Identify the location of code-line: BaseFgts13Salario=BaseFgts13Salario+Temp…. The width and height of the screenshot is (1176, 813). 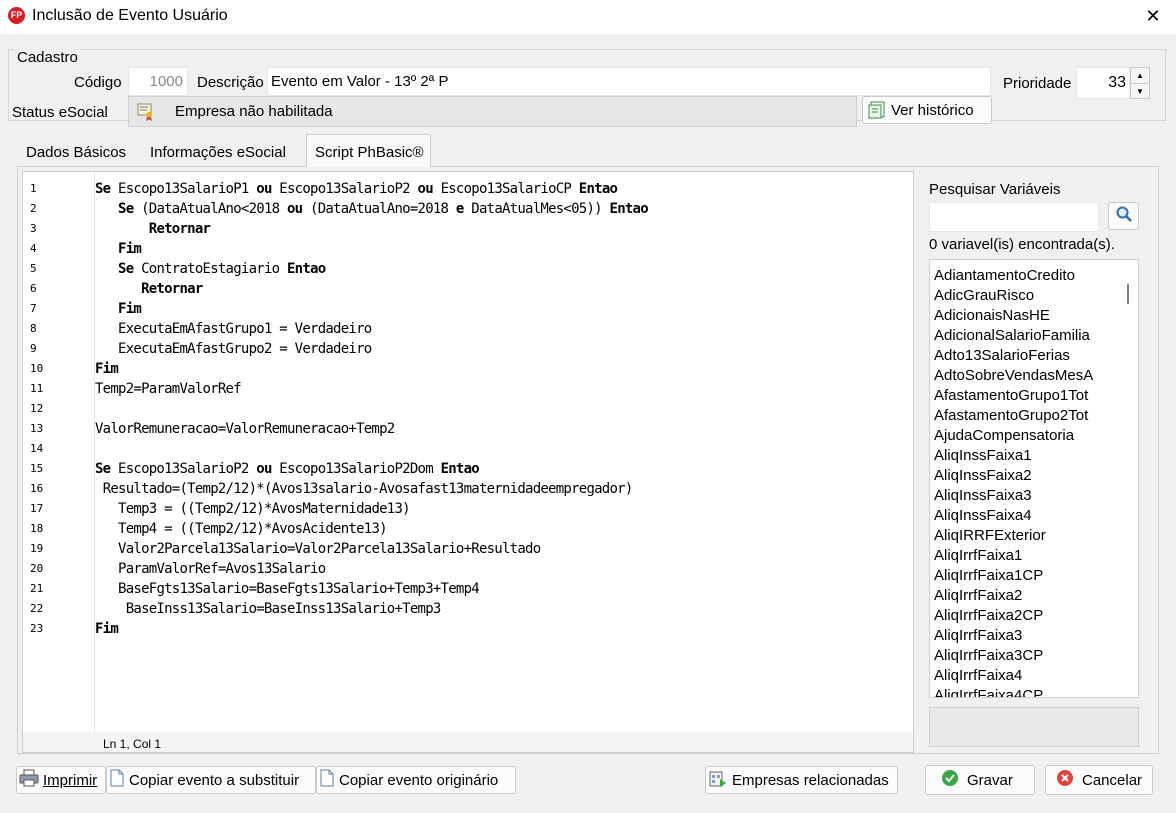
(287, 589).